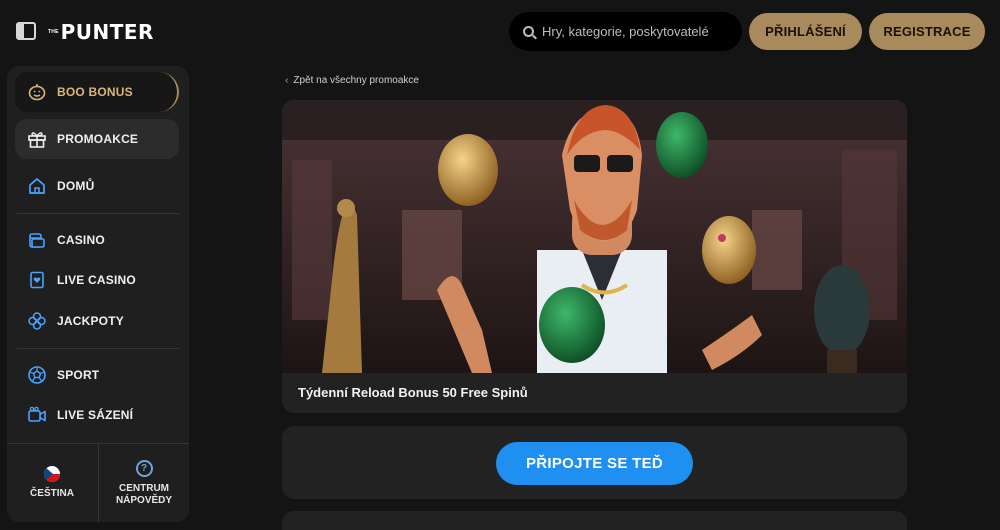 The image size is (1000, 530). What do you see at coordinates (637, 31) in the screenshot?
I see `search-input` at bounding box center [637, 31].